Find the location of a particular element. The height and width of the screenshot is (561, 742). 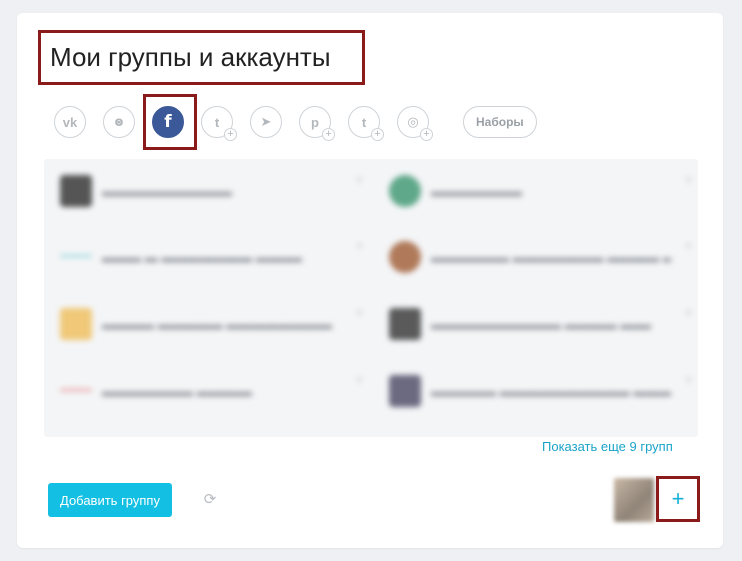

add-account-button: + is located at coordinates (678, 499).